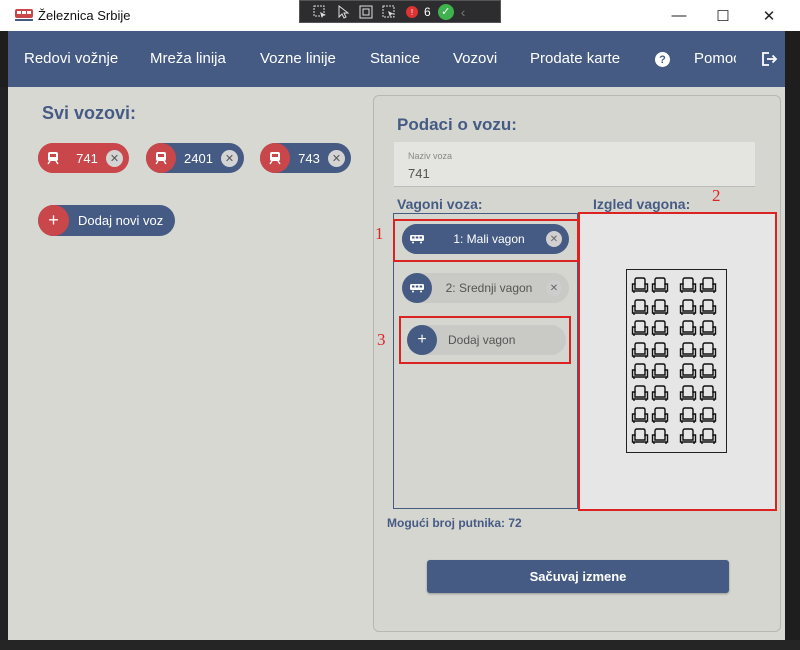 This screenshot has height=650, width=800. I want to click on pointer-icon, so click(343, 12).